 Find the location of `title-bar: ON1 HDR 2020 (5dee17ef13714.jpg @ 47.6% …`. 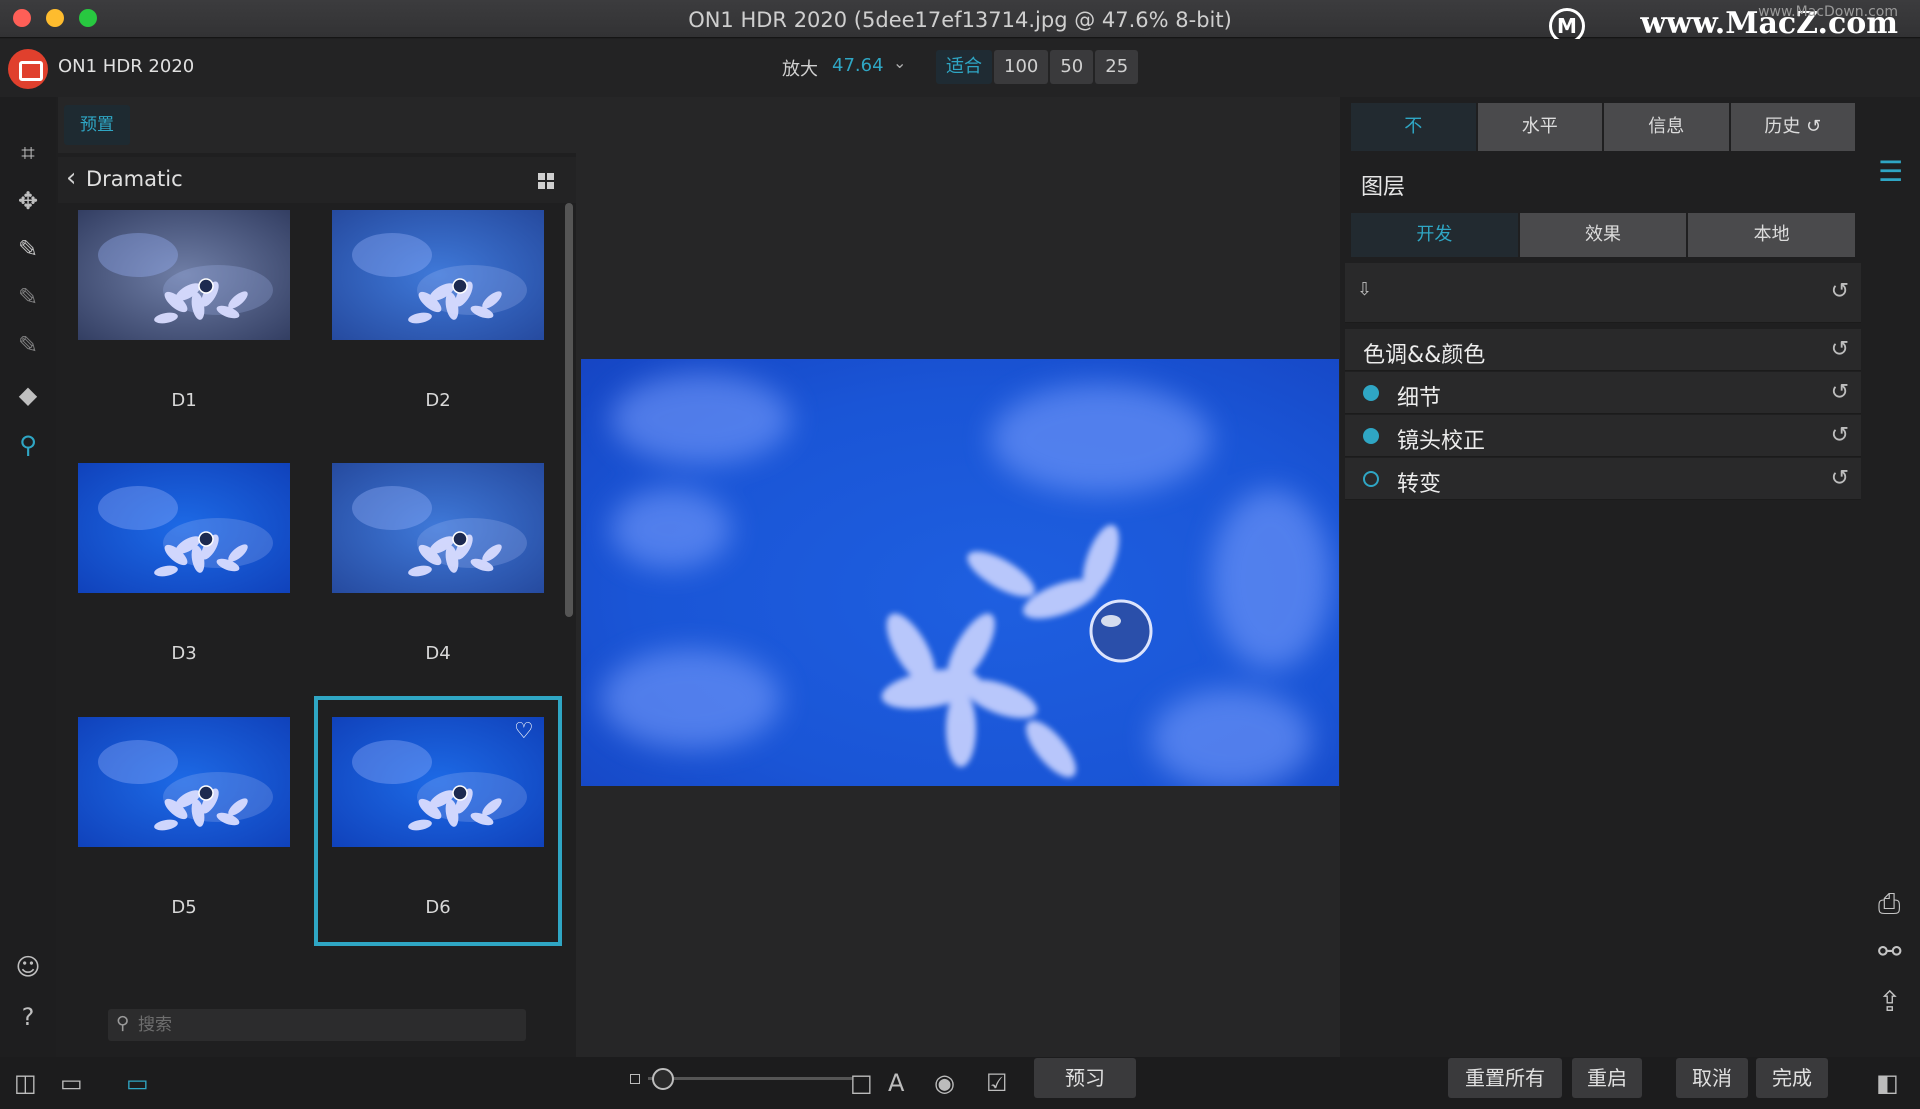

title-bar: ON1 HDR 2020 (5dee17ef13714.jpg @ 47.6% … is located at coordinates (960, 22).